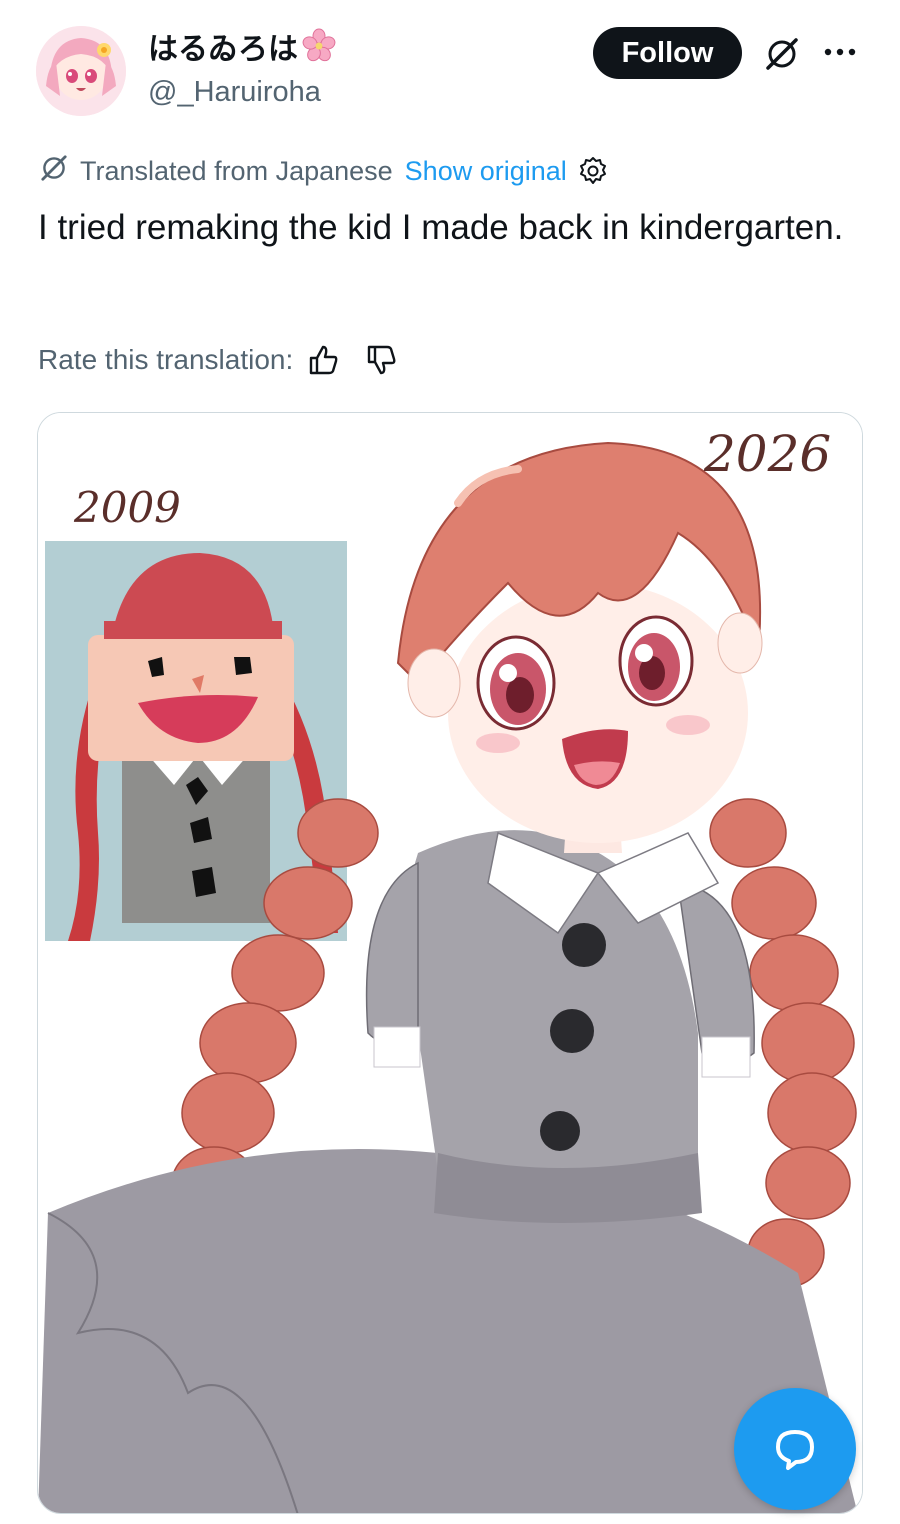 This screenshot has height=1524, width=900. I want to click on show-original-link: Show original, so click(486, 171).